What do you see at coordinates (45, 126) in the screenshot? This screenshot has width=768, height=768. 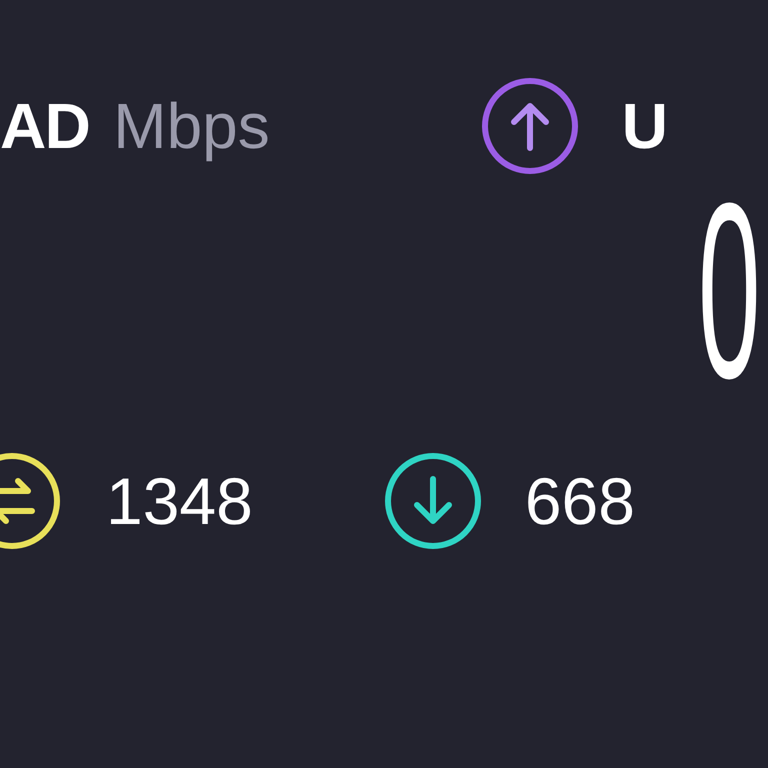 I see `download-label: AD` at bounding box center [45, 126].